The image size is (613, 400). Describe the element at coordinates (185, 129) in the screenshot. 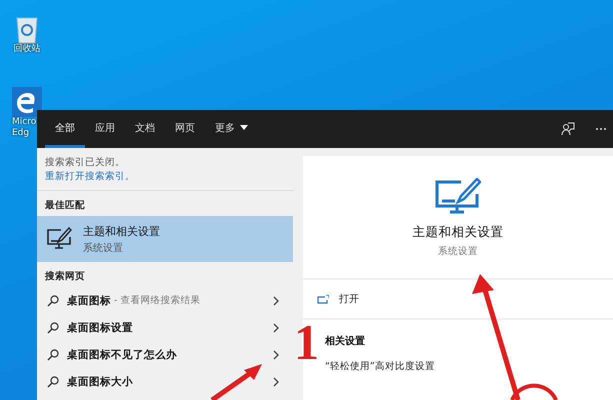

I see `tab: 网页` at that location.